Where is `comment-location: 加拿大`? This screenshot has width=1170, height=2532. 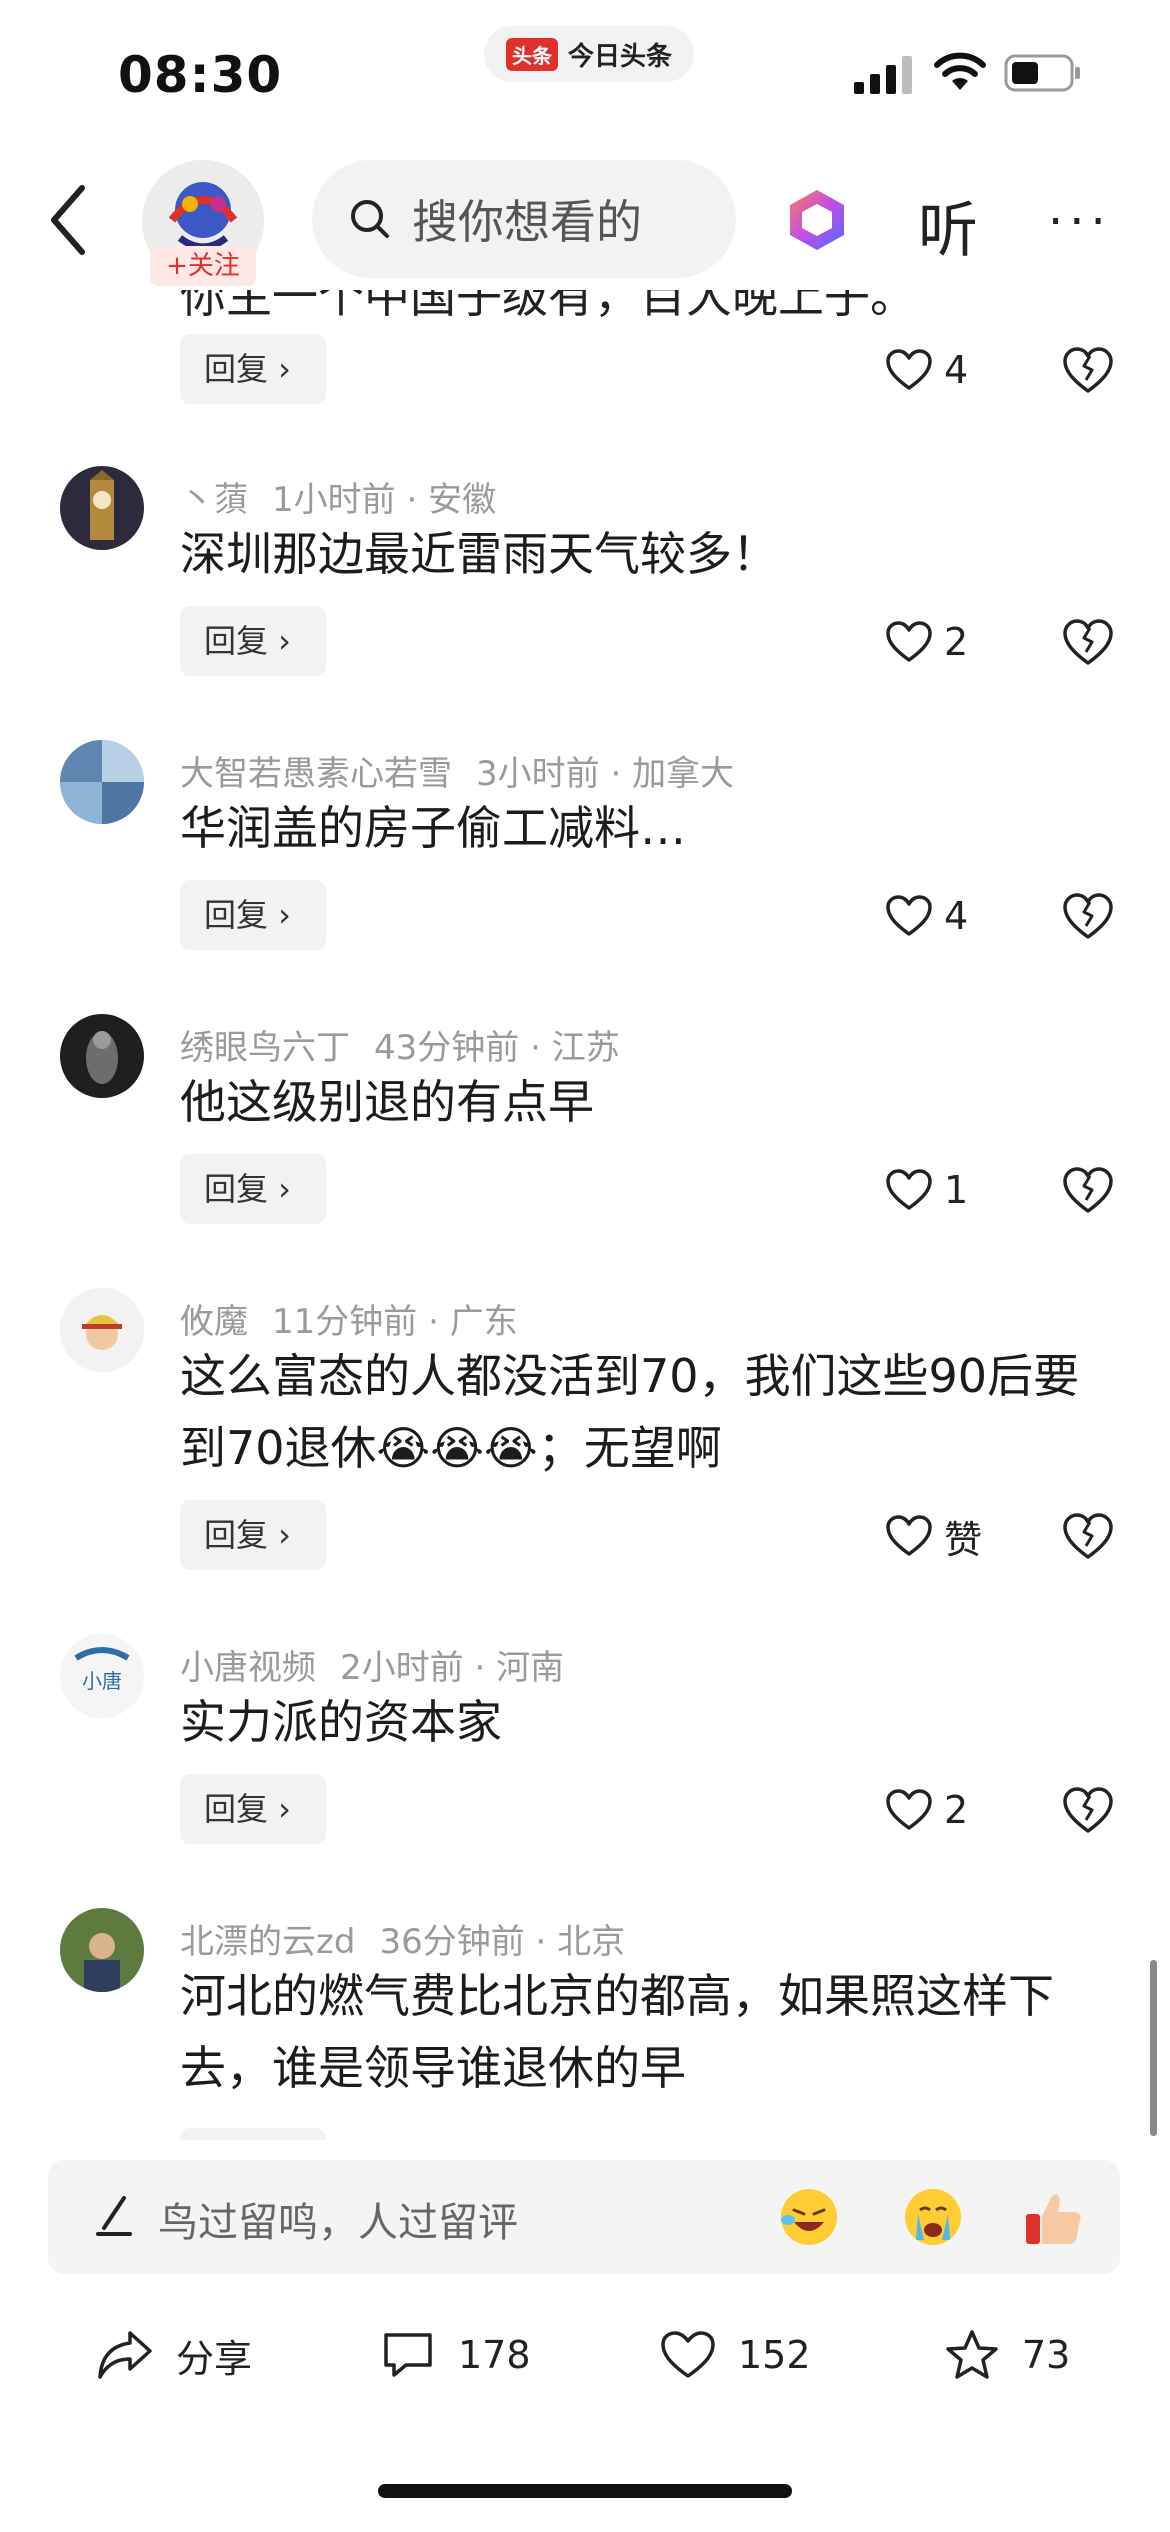 comment-location: 加拿大 is located at coordinates (683, 774).